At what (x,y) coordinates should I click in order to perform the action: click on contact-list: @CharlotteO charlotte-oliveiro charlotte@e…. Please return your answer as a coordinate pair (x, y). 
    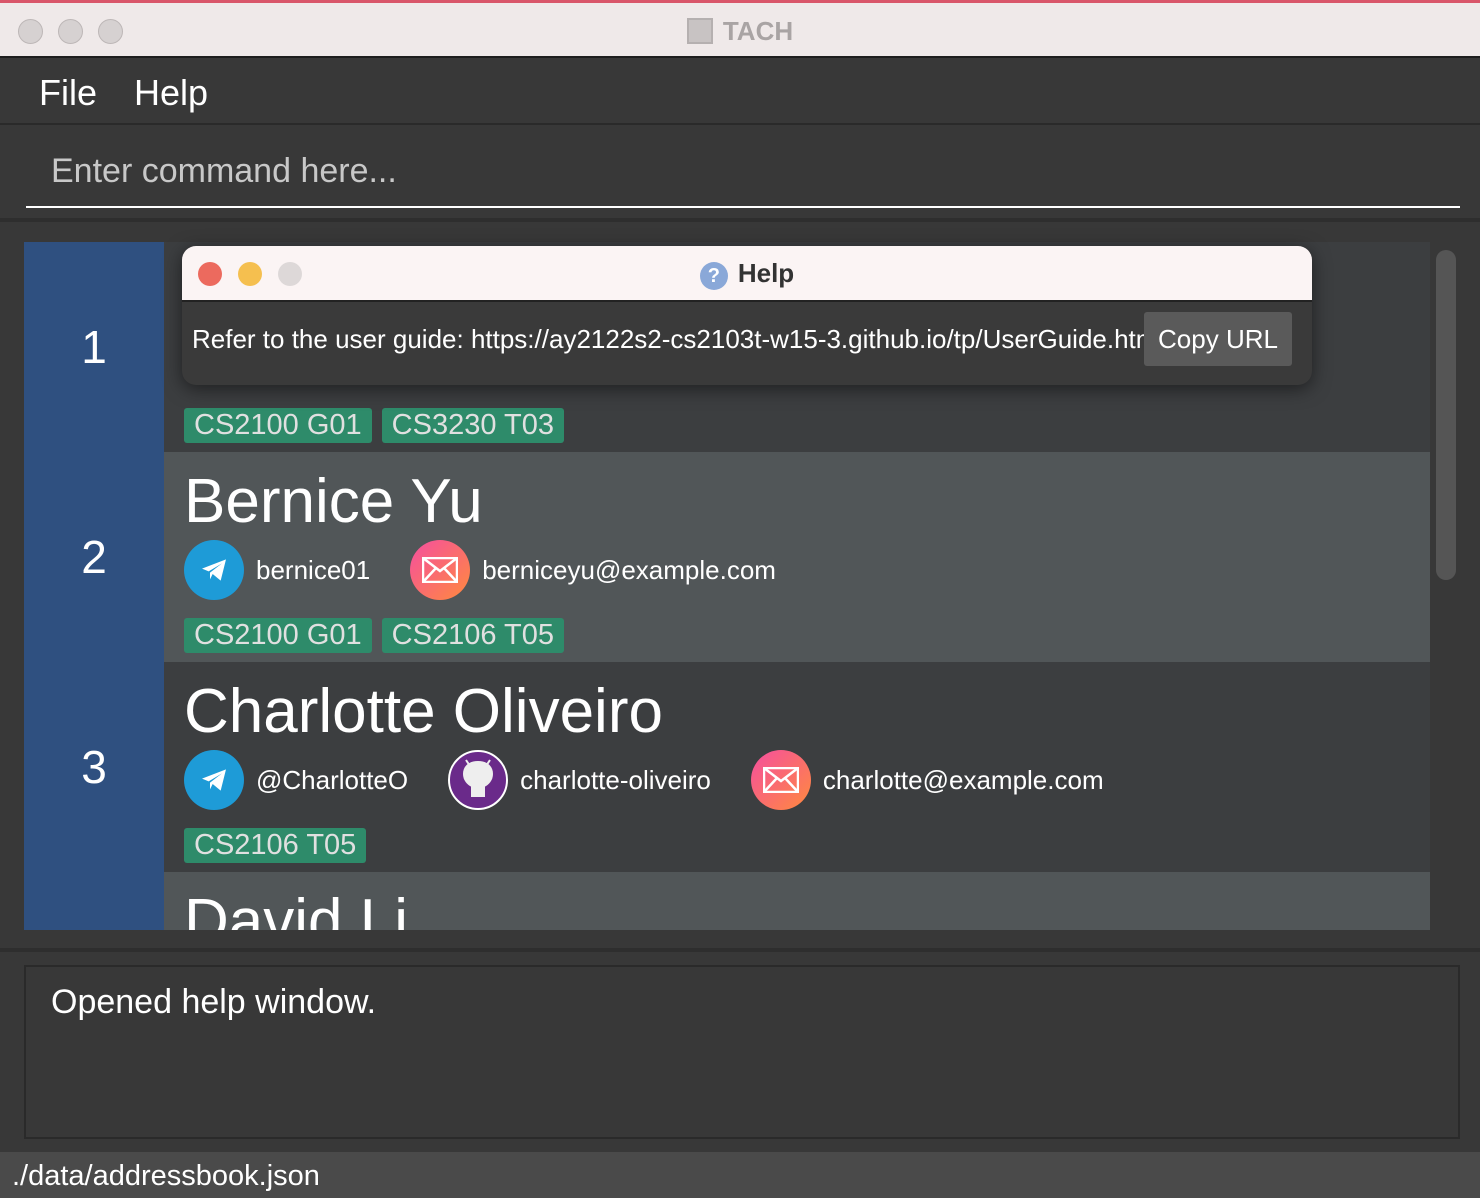
    Looking at the image, I should click on (664, 780).